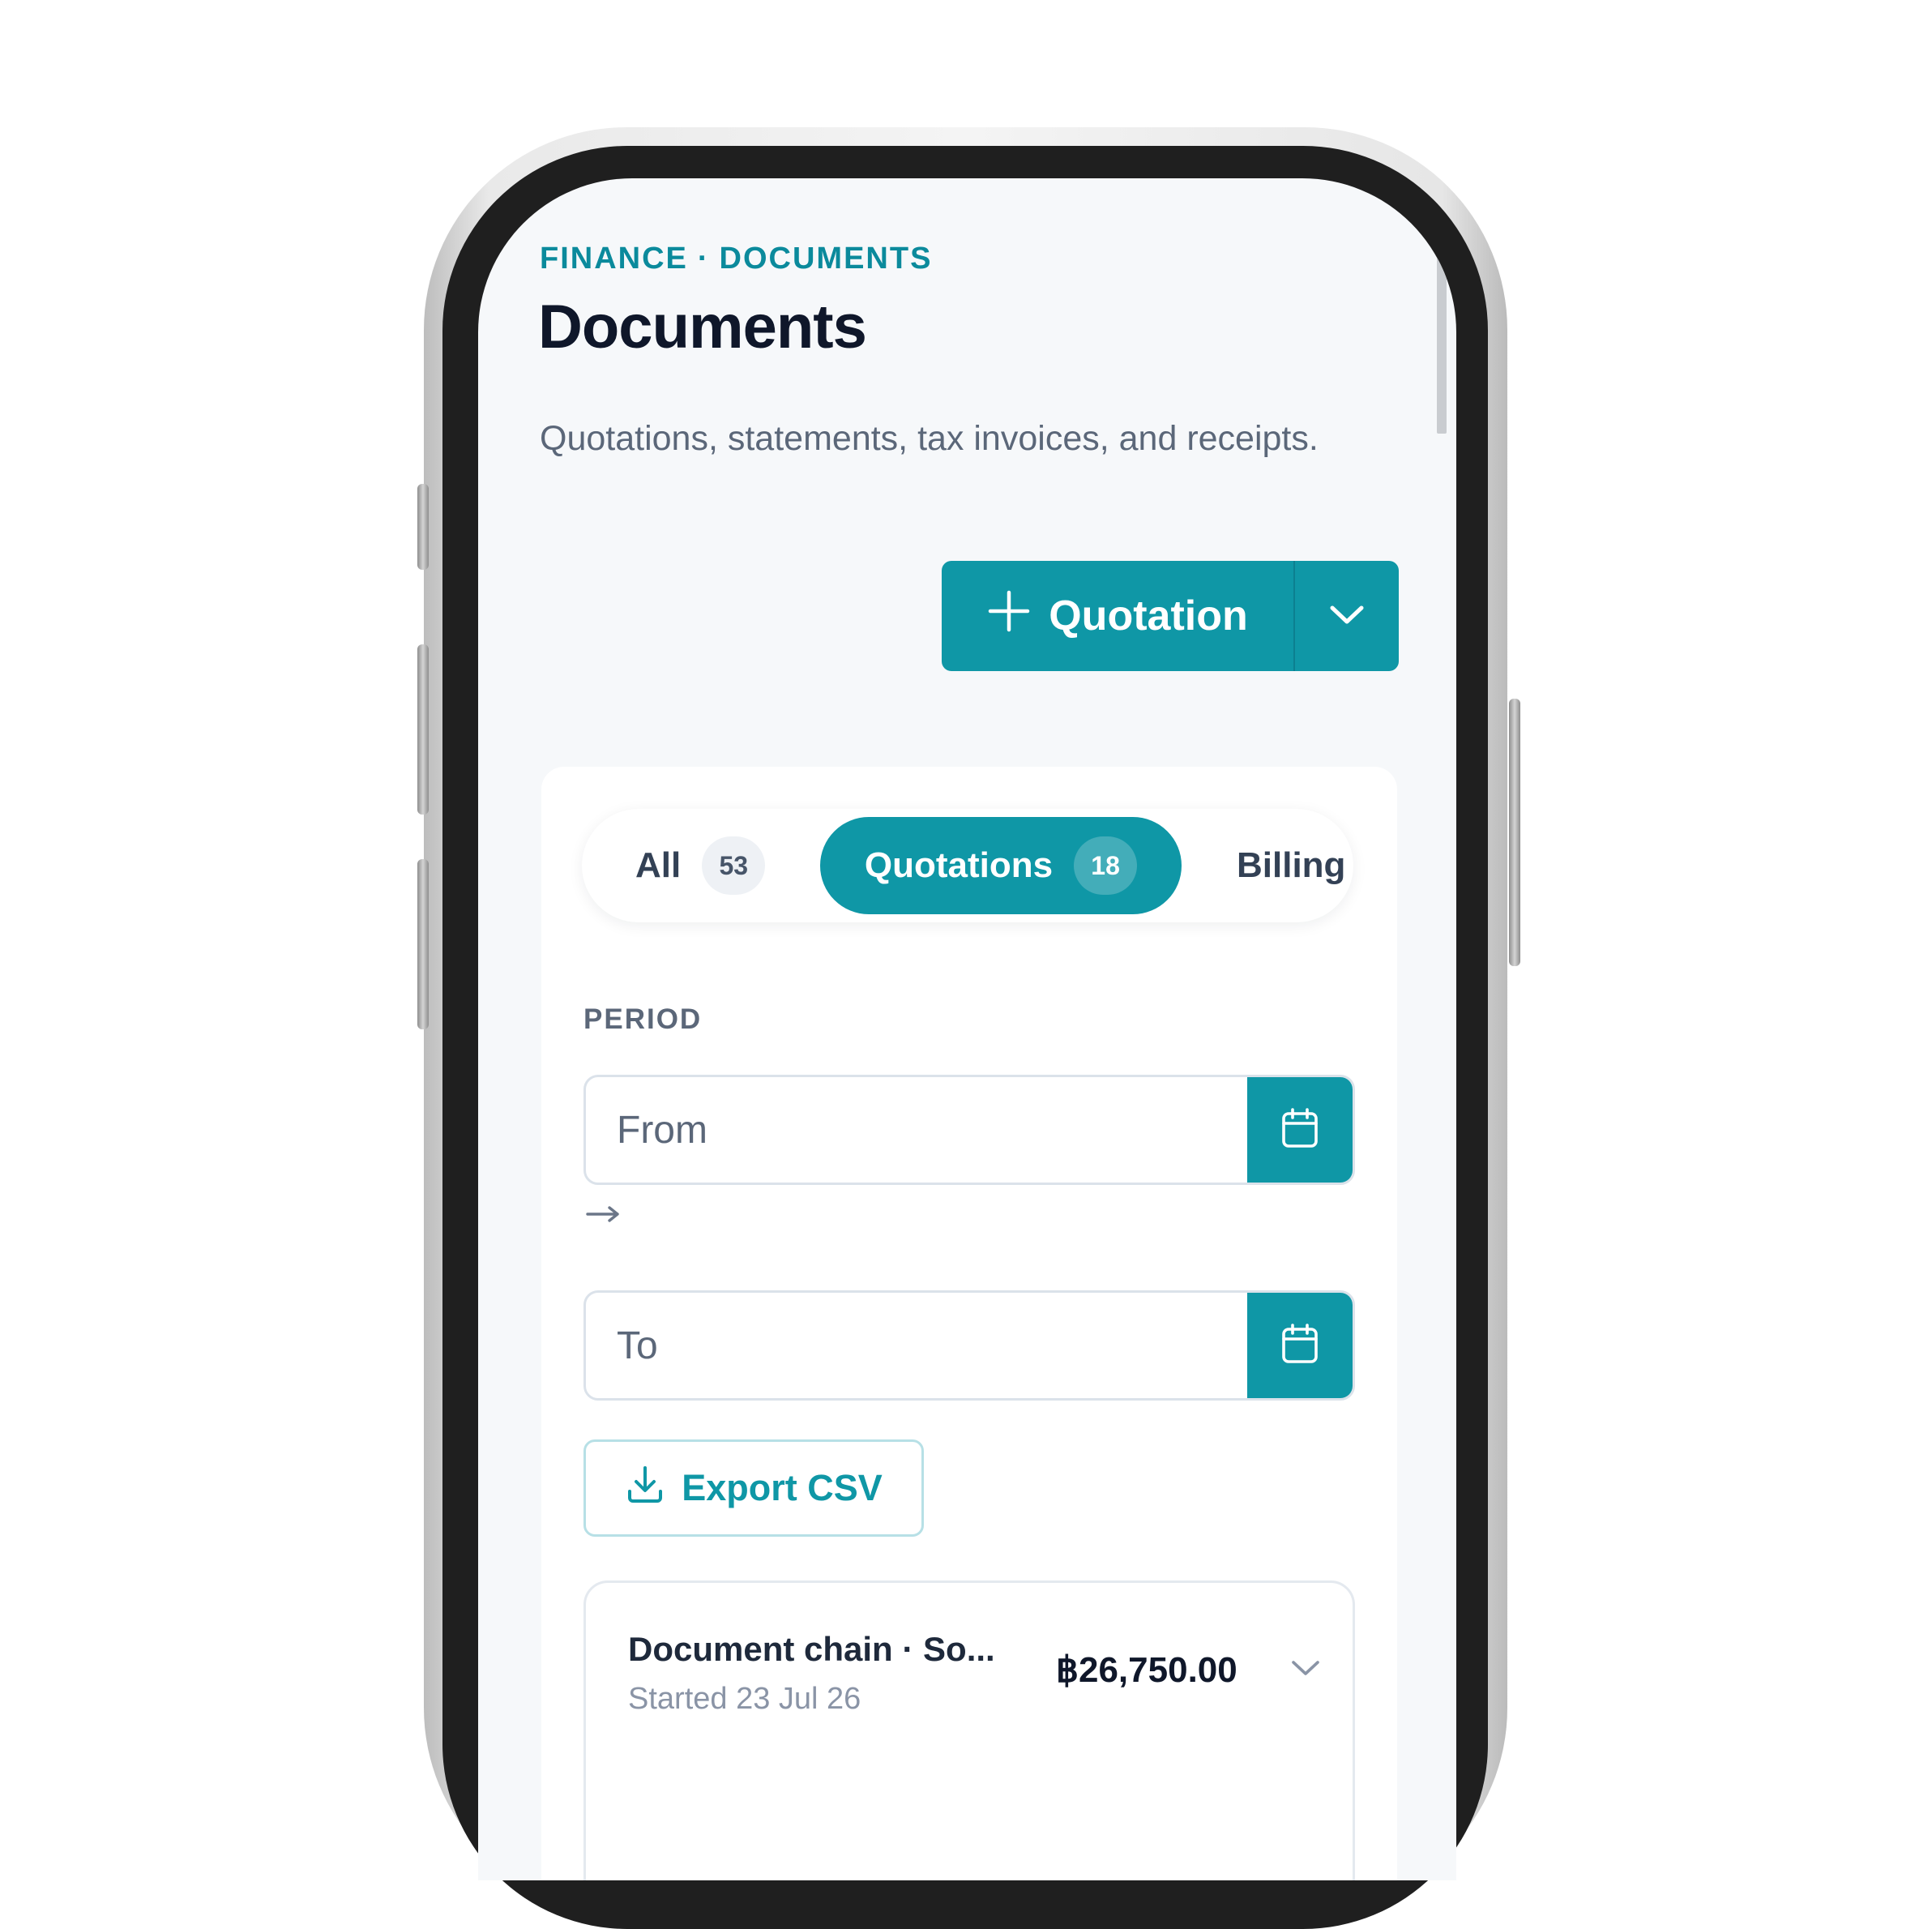 Image resolution: width=1932 pixels, height=1929 pixels. I want to click on document-chain-amount: ฿26,750.00, so click(1146, 1670).